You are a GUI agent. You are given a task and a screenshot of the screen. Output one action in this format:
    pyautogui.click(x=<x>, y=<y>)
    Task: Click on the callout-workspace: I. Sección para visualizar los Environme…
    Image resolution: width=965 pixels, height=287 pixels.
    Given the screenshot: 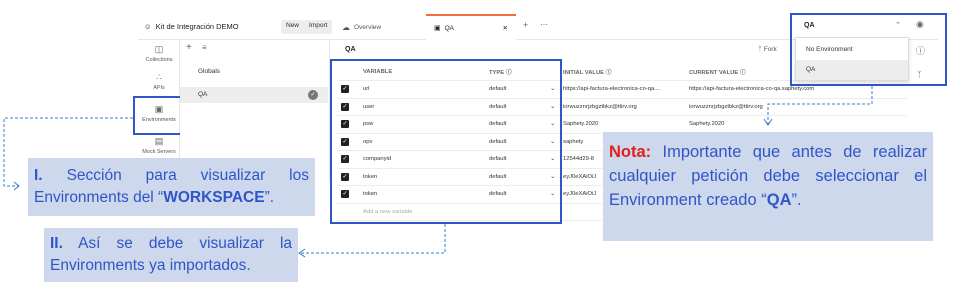 What is the action you would take?
    pyautogui.click(x=171, y=187)
    